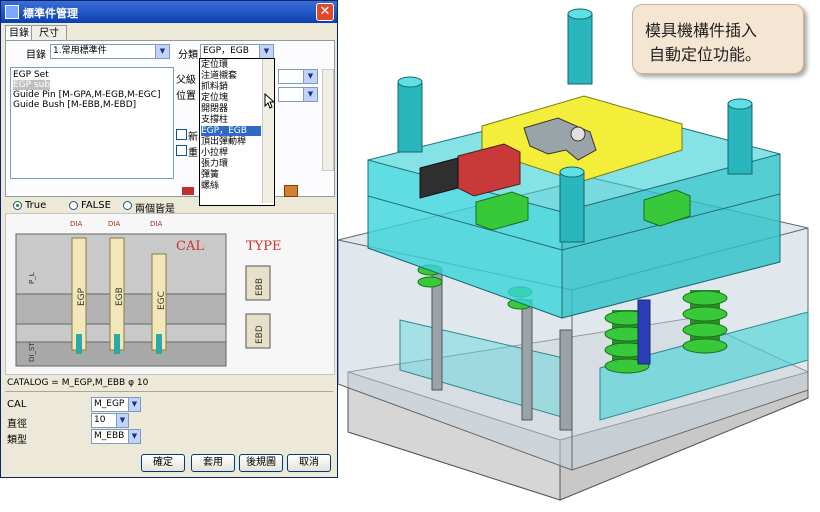 The width and height of the screenshot is (820, 512). What do you see at coordinates (17, 440) in the screenshot?
I see `type-label: 類型` at bounding box center [17, 440].